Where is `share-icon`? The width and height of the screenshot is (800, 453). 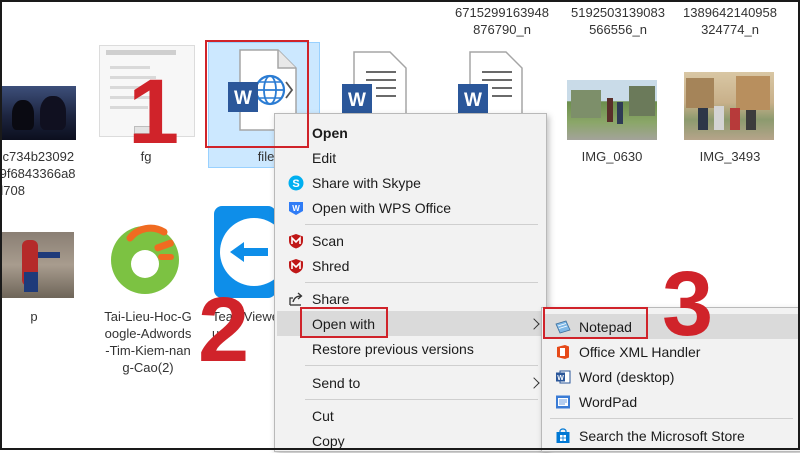
share-icon is located at coordinates (296, 299).